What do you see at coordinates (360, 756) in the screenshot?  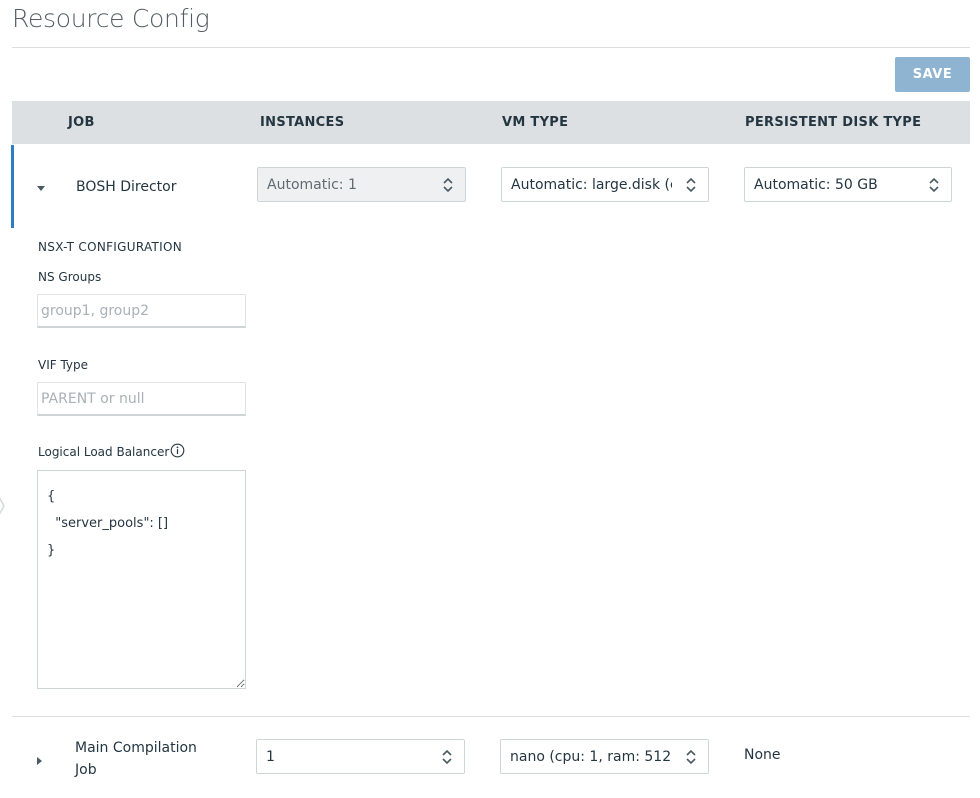 I see `instances-select-main-compilation: 1` at bounding box center [360, 756].